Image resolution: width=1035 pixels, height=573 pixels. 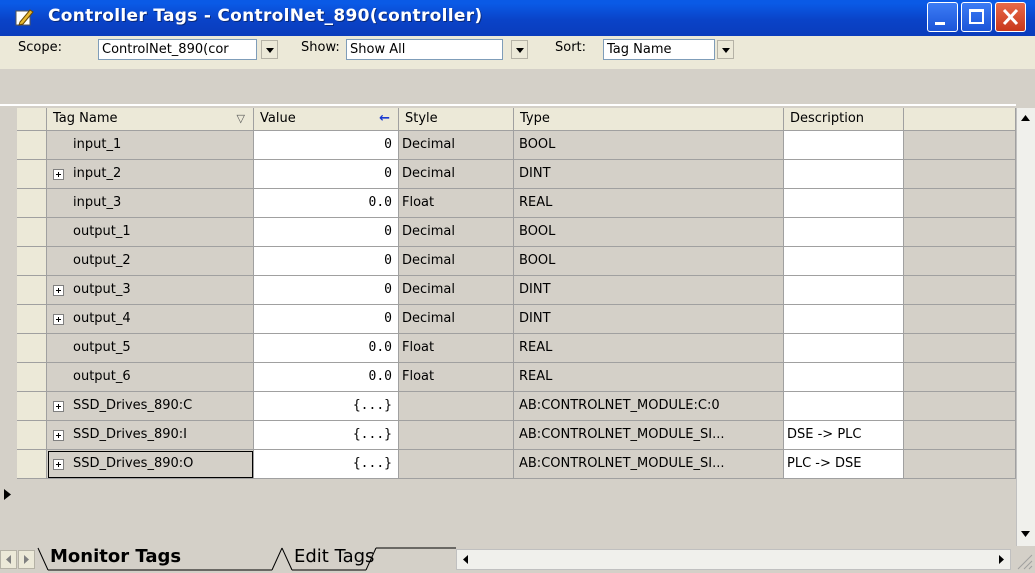 I want to click on tag-name-cell: input_1, so click(x=150, y=145).